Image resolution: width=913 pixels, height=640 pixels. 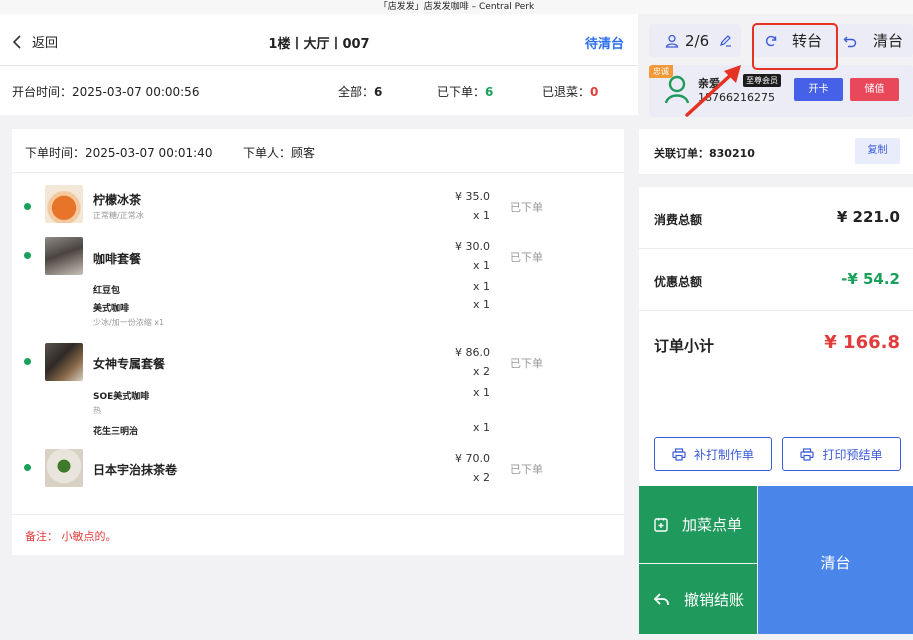 I want to click on open-time: 开台时间：2025-03-07 00:00:56, so click(x=106, y=92).